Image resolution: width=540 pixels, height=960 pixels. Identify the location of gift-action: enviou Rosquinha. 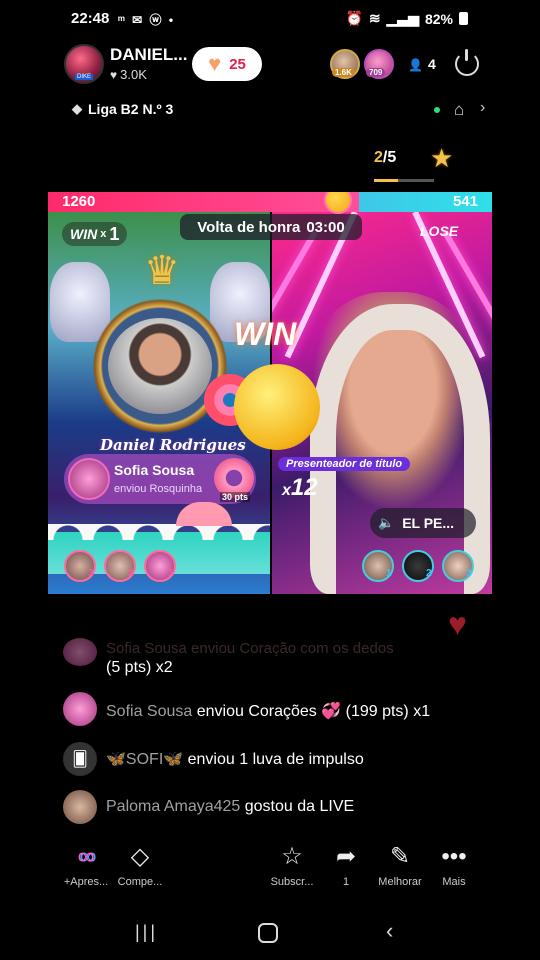
(158, 489).